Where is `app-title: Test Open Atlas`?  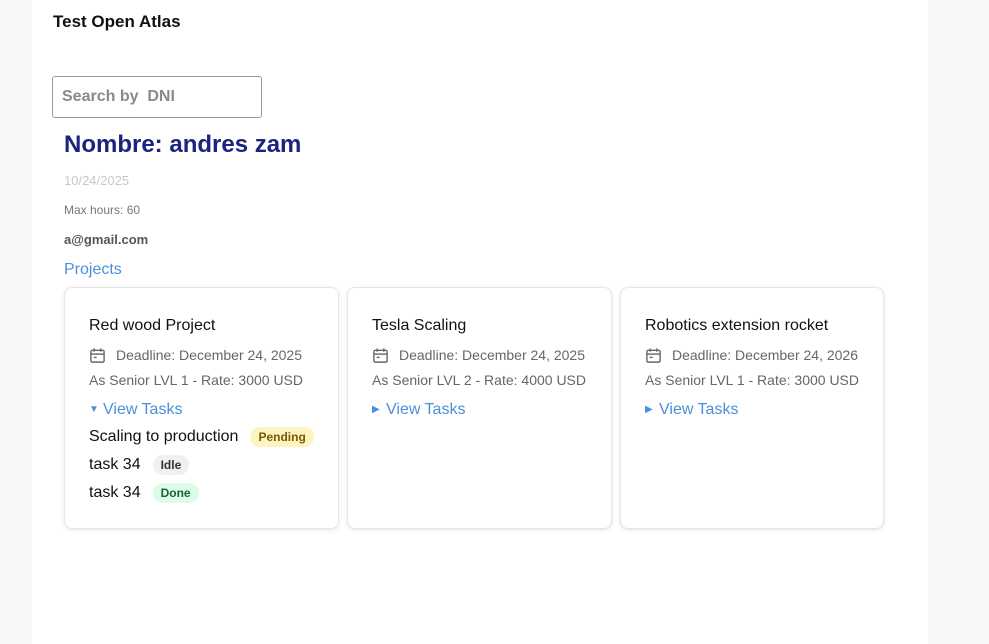 app-title: Test Open Atlas is located at coordinates (117, 21).